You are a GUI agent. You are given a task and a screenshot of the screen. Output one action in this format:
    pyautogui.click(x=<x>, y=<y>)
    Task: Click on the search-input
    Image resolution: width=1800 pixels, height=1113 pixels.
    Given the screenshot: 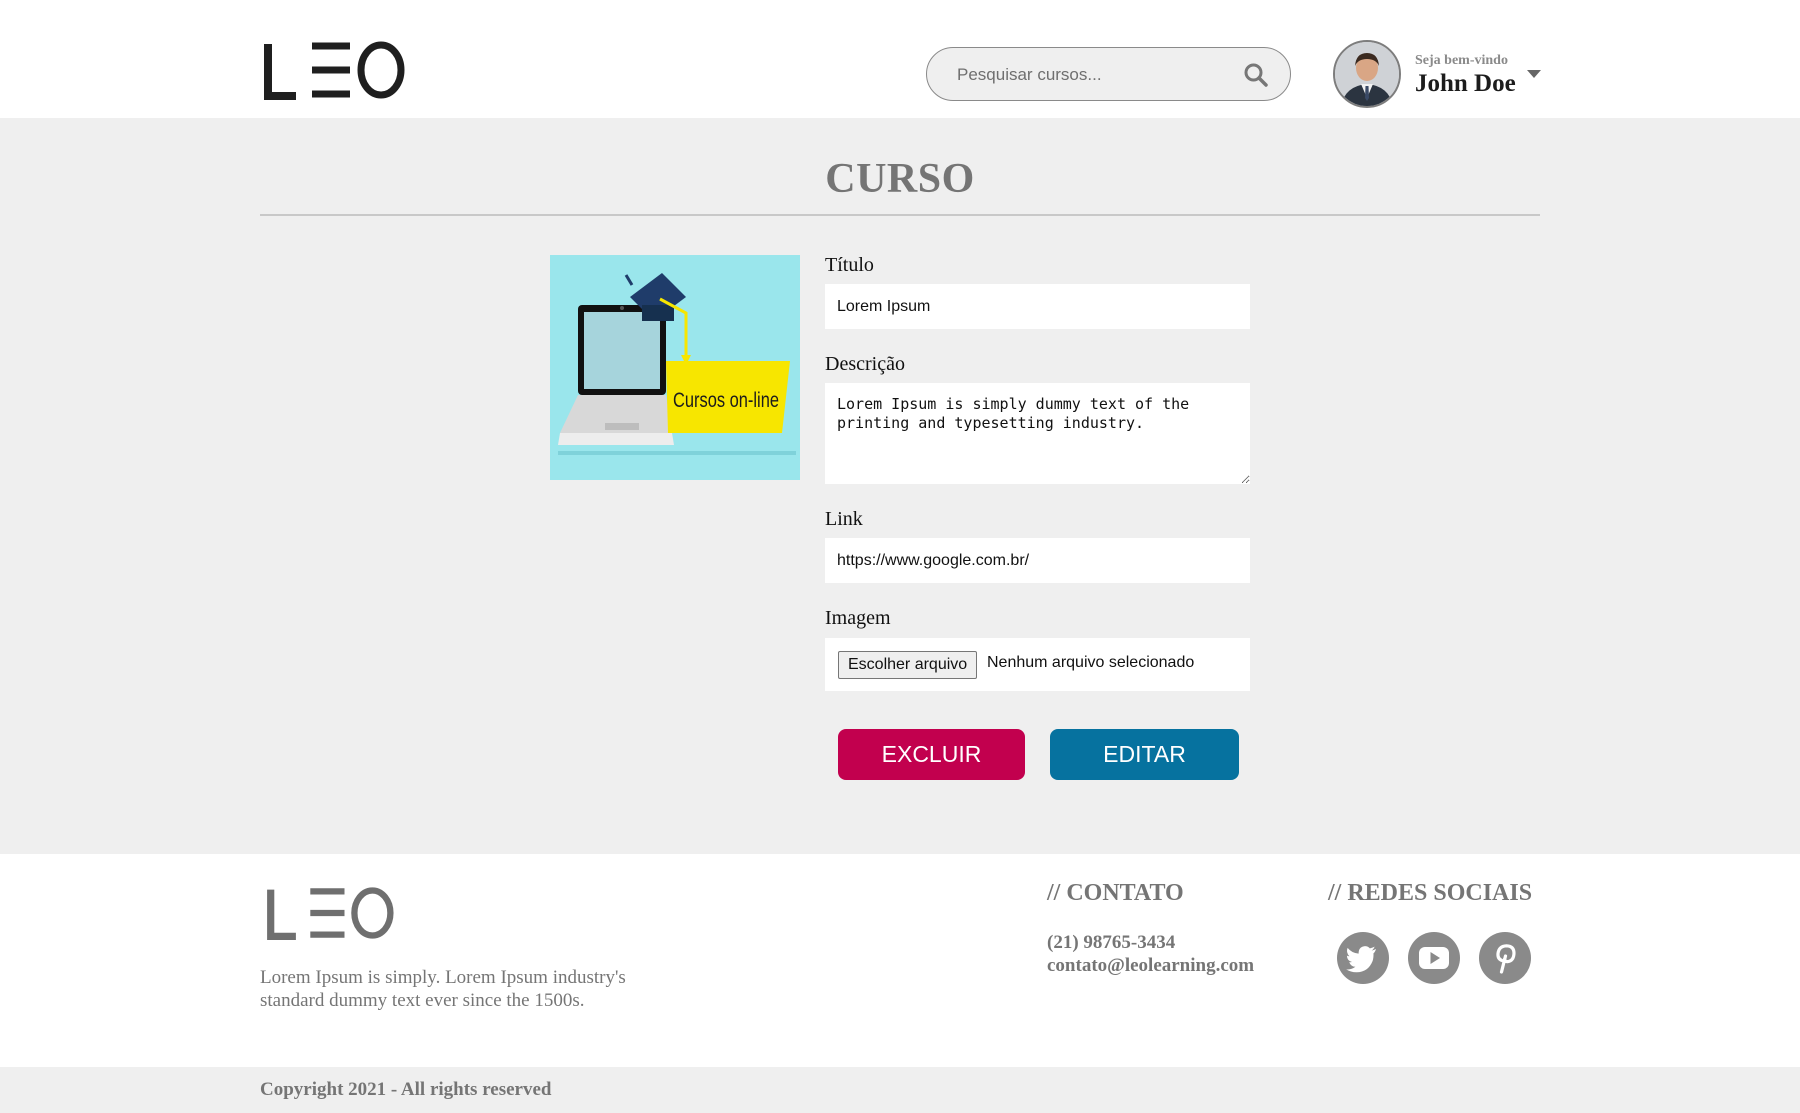 What is the action you would take?
    pyautogui.click(x=1097, y=75)
    